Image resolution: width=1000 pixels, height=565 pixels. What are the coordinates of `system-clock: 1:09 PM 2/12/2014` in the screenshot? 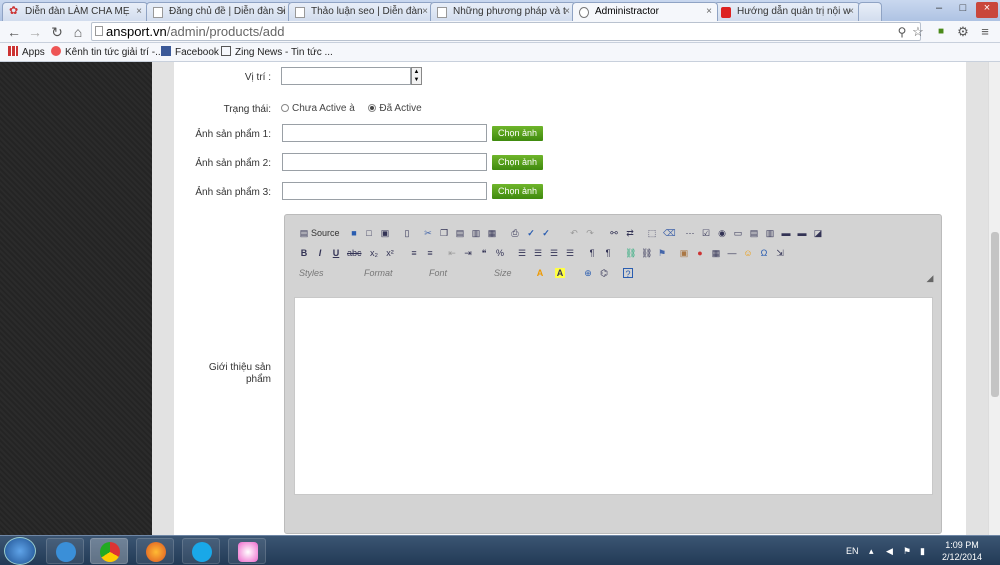 It's located at (962, 551).